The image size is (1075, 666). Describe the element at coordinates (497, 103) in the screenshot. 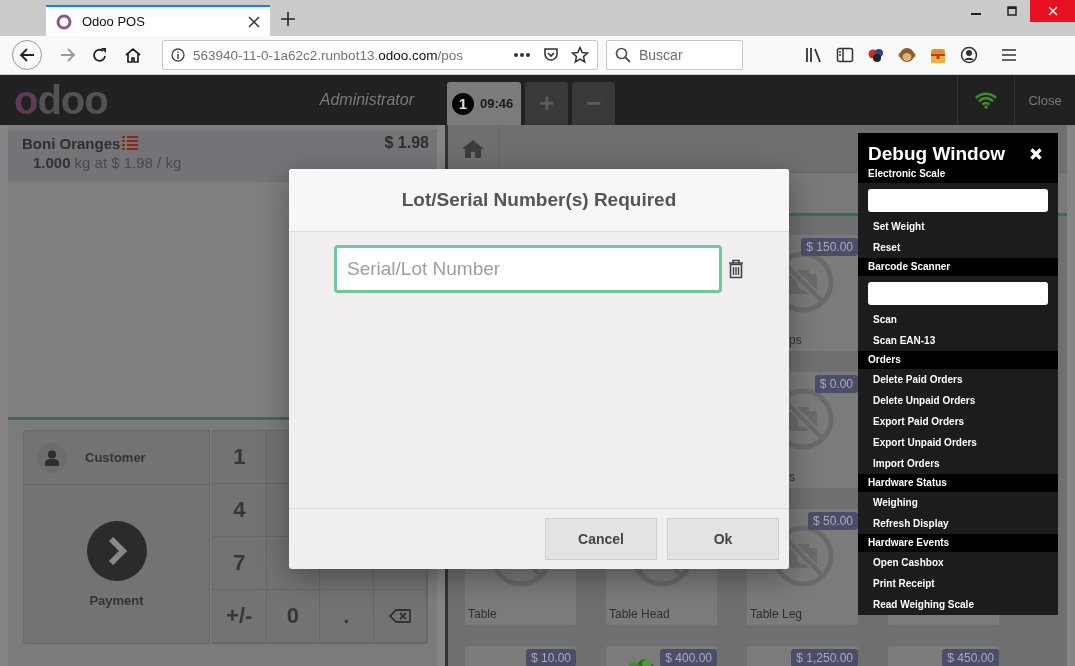

I see `order-time: 09:46` at that location.